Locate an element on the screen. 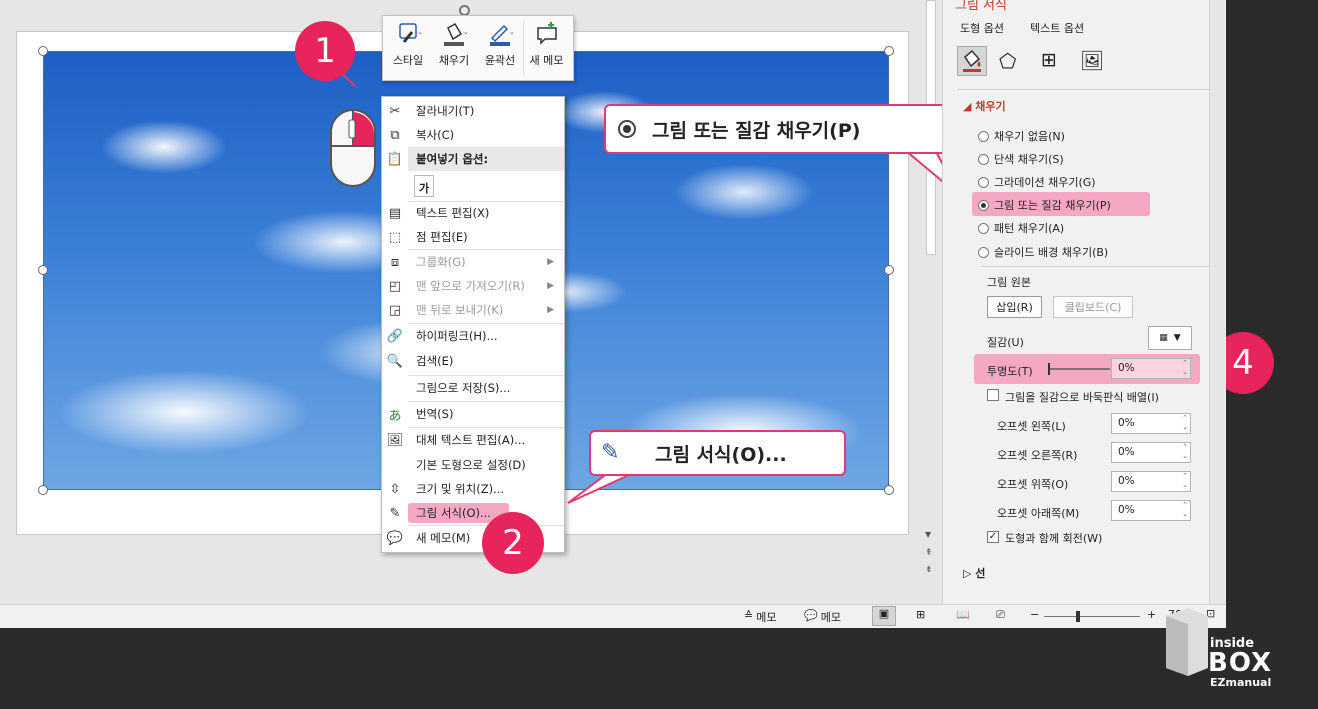 The height and width of the screenshot is (709, 1318). fill-bucket-icon is located at coordinates (972, 60).